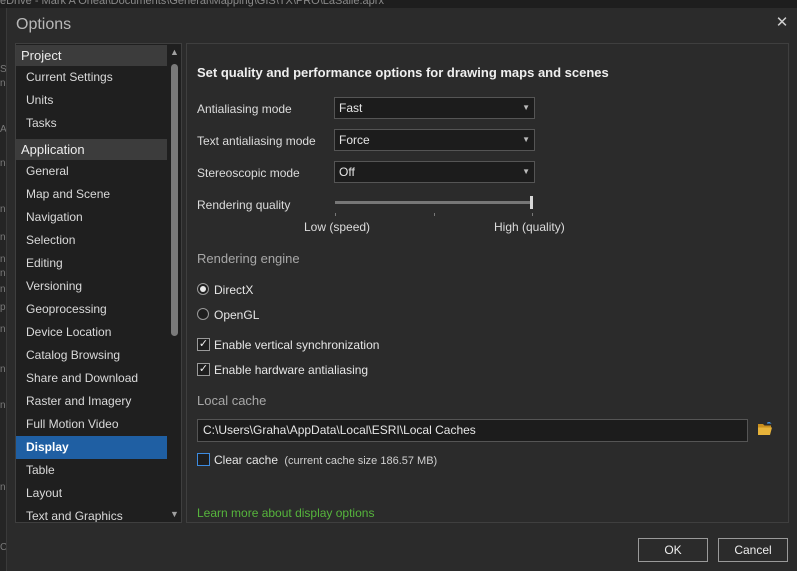  What do you see at coordinates (174, 514) in the screenshot?
I see `scroll-down-icon: ▼` at bounding box center [174, 514].